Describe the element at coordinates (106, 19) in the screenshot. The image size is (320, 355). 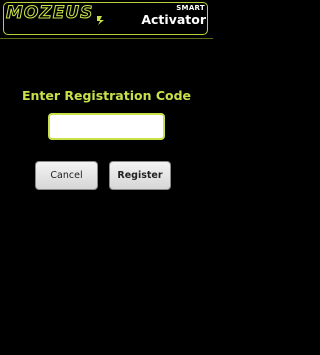
I see `app-header: MOZEUS SMART Activator` at that location.